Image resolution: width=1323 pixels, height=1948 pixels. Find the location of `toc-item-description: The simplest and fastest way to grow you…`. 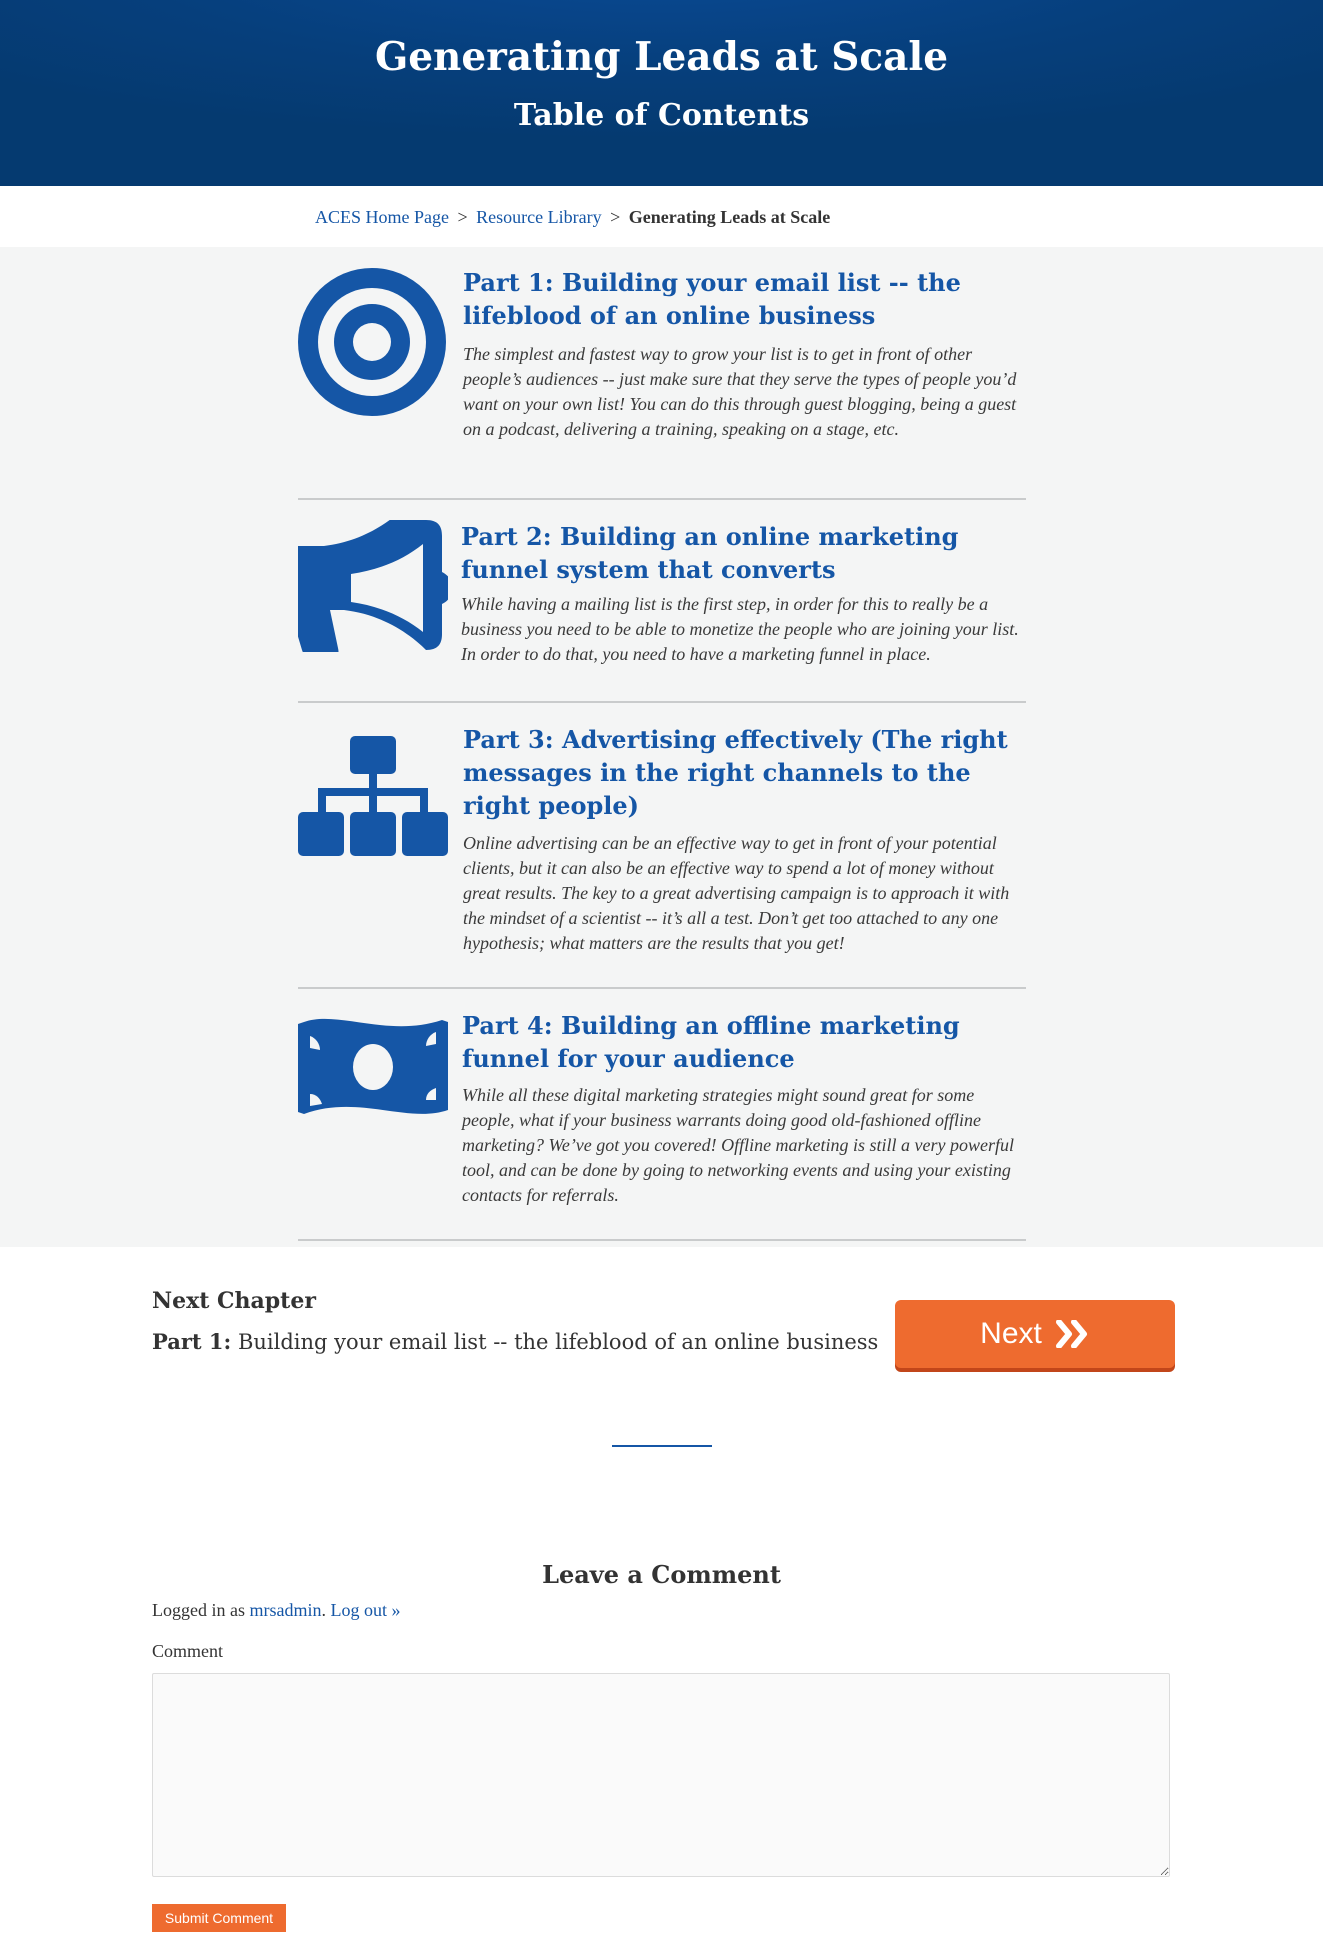

toc-item-description: The simplest and fastest way to grow you… is located at coordinates (740, 391).